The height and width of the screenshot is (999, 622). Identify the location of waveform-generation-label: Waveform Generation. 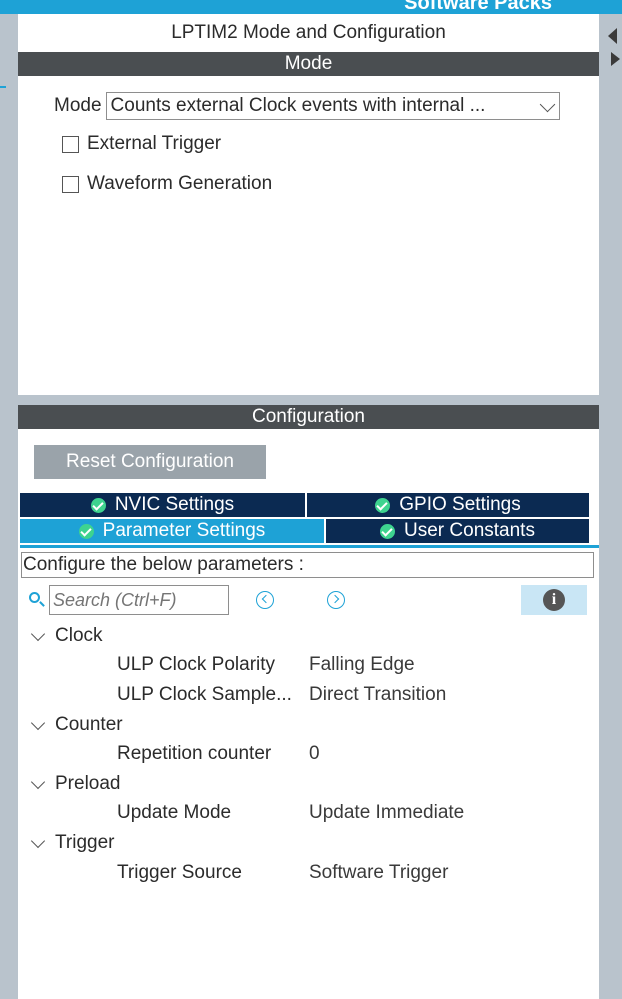
(180, 183).